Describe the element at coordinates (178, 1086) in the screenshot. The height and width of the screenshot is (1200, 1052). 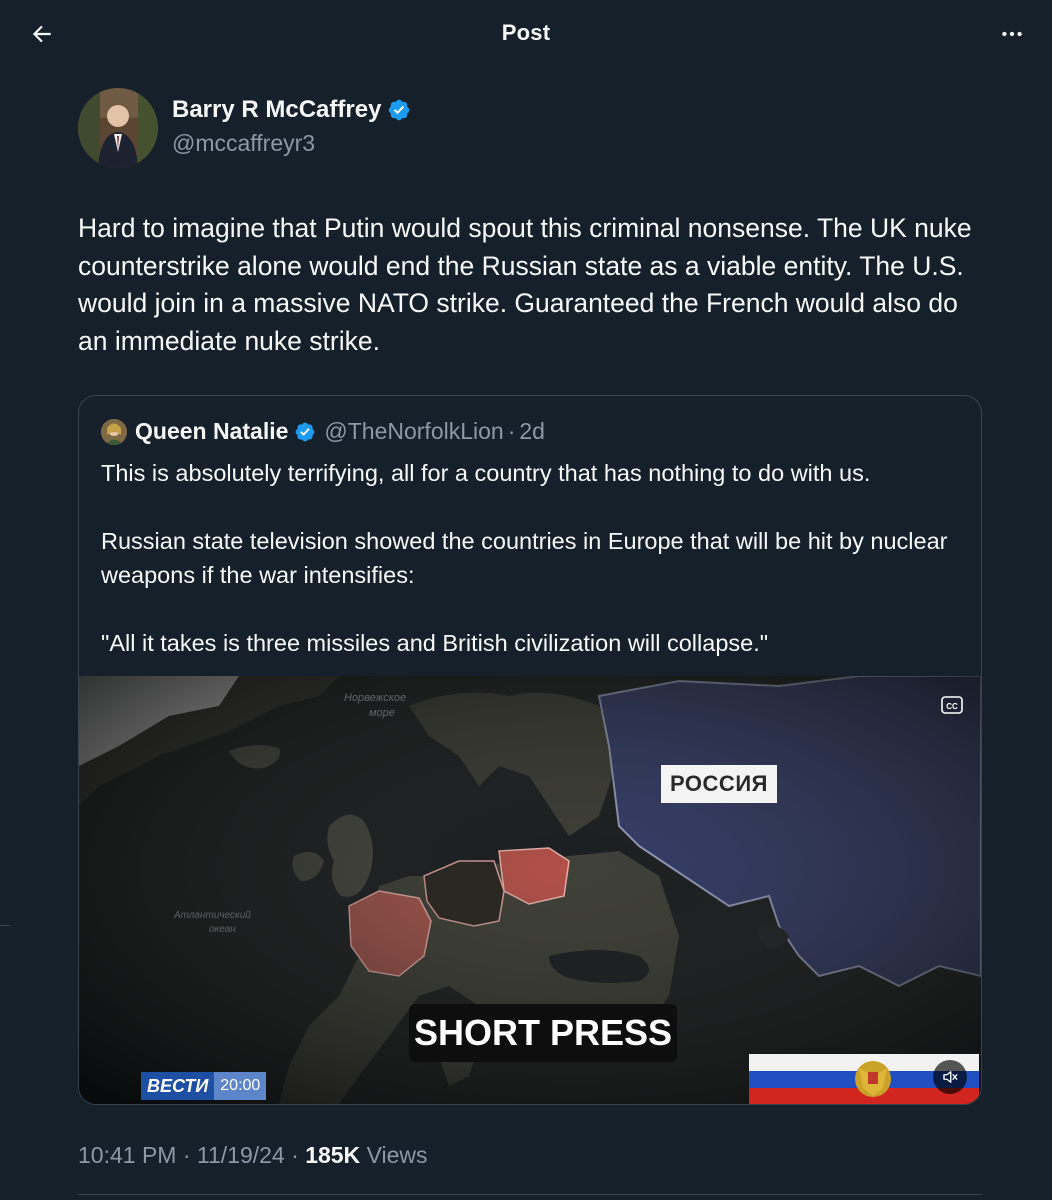
I see `channel-name: ВЕСТИ` at that location.